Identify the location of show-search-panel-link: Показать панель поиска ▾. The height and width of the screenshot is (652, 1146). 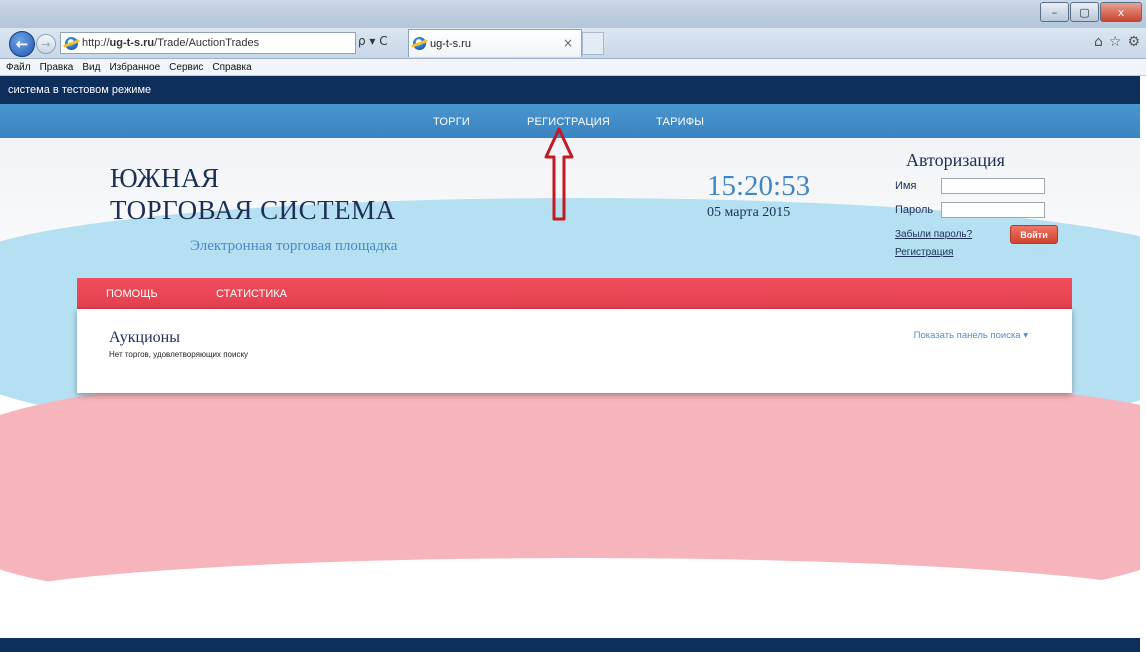
(971, 335).